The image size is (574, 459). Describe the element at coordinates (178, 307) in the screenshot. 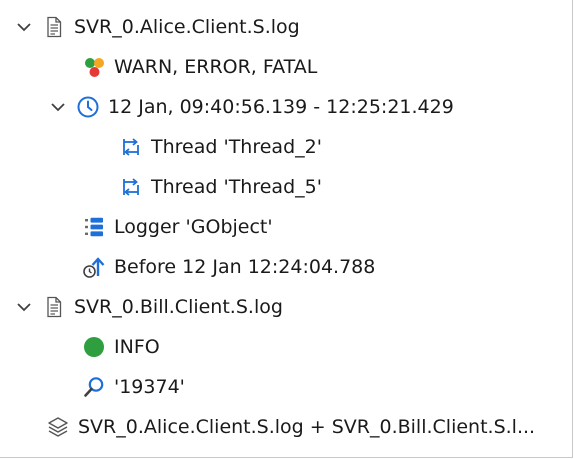

I see `file-name-label: SVR_0.Bill.Client.S.log` at that location.